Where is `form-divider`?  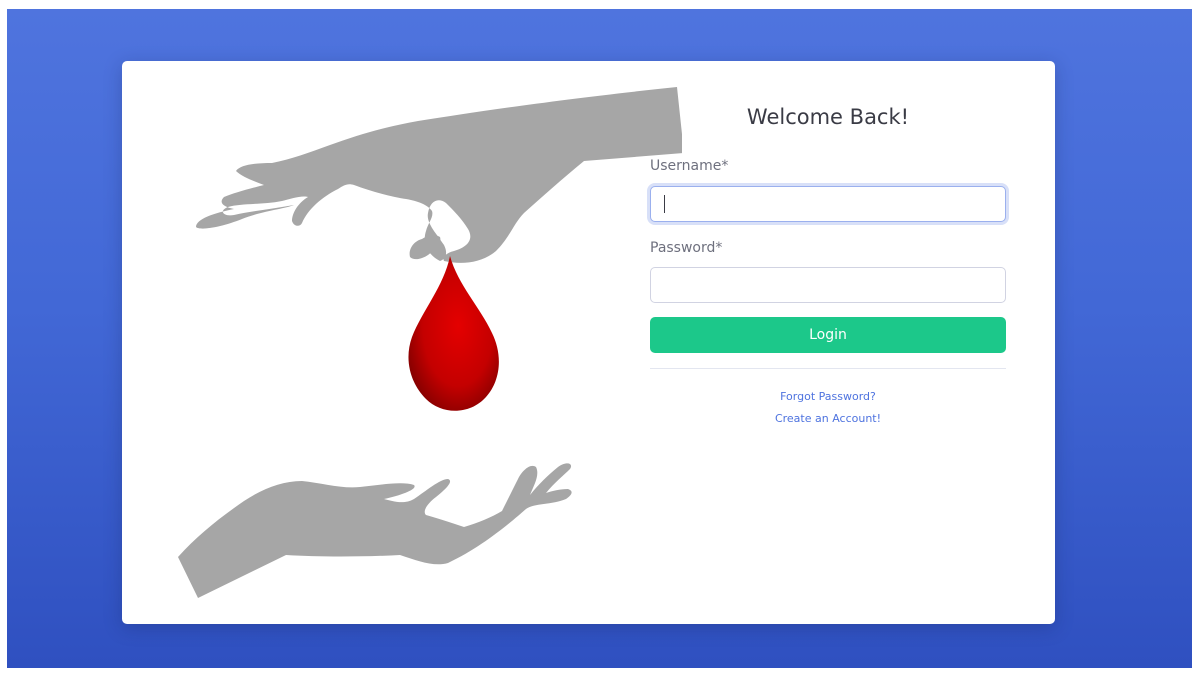 form-divider is located at coordinates (828, 368).